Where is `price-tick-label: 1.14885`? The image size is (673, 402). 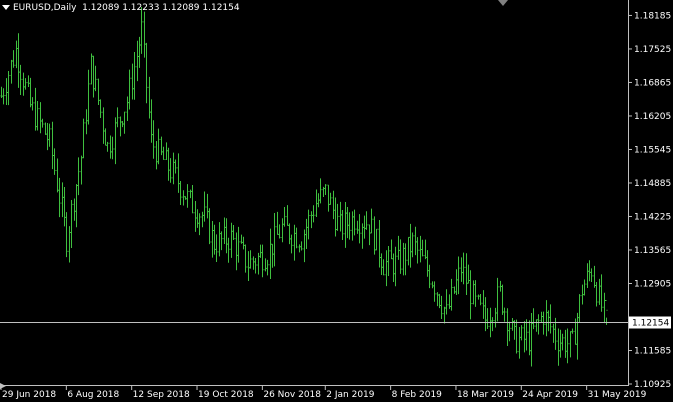 price-tick-label: 1.14885 is located at coordinates (652, 184).